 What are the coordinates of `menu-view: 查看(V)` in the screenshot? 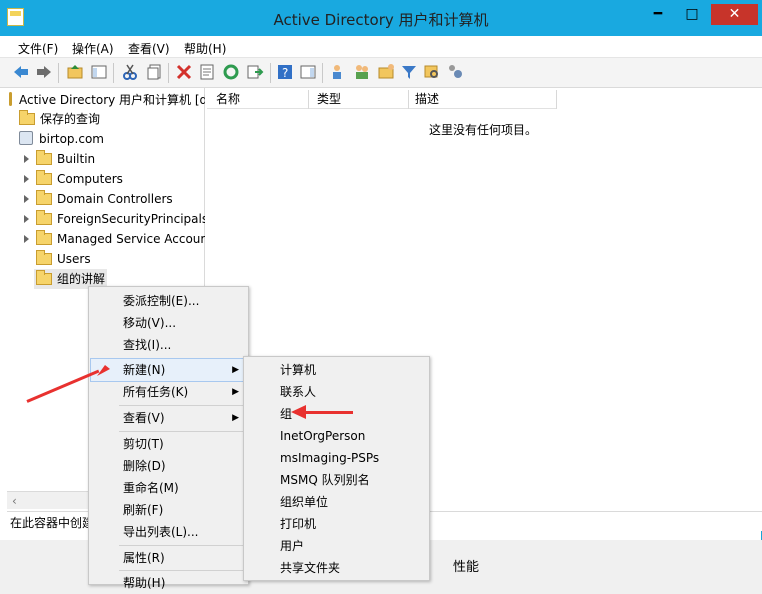 It's located at (149, 48).